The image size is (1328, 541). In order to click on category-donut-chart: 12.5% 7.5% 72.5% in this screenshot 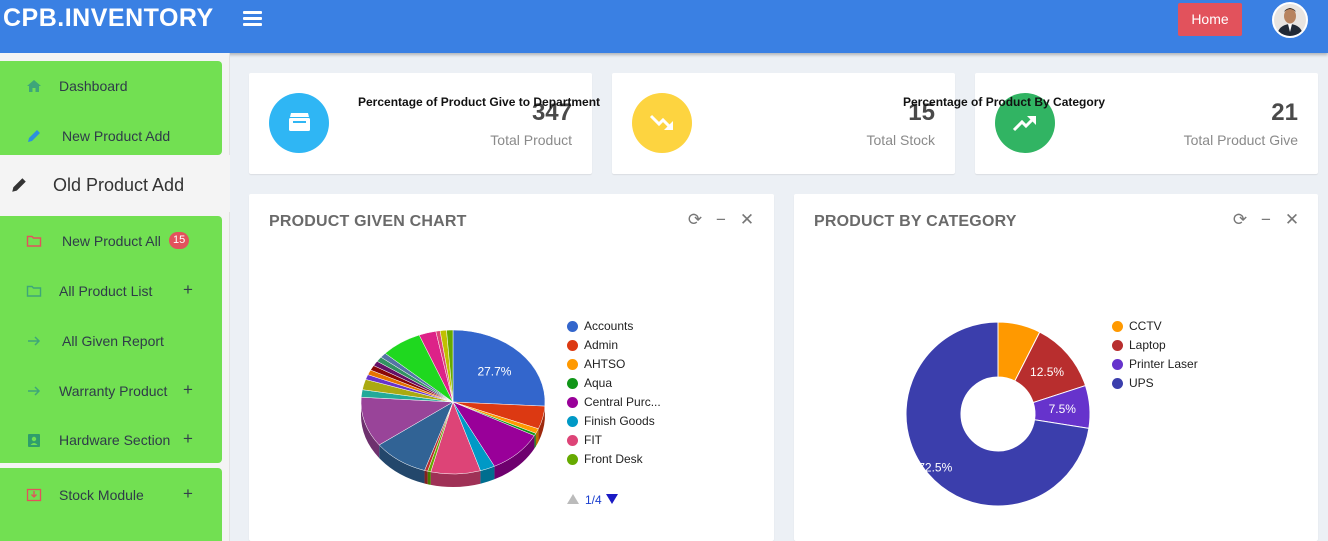, I will do `click(998, 414)`.